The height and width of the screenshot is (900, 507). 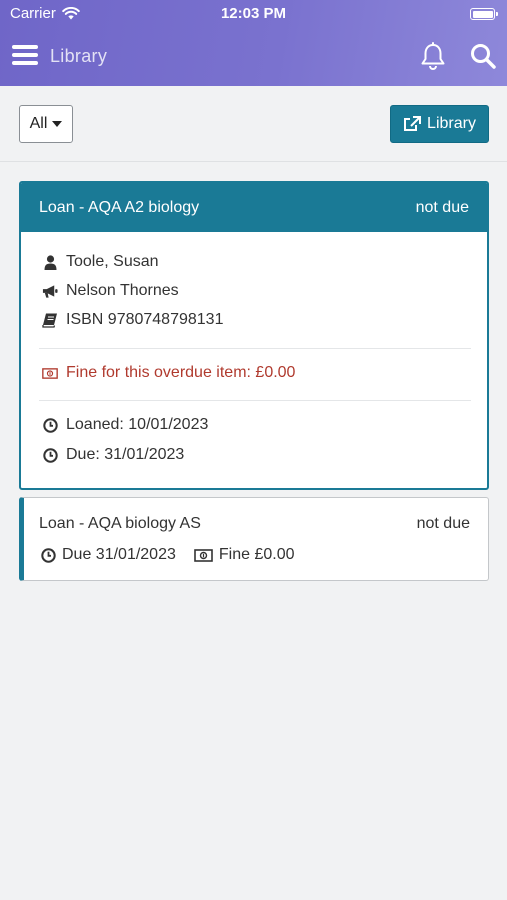 What do you see at coordinates (119, 207) in the screenshot?
I see `loan-title: Loan - AQA A2 biology` at bounding box center [119, 207].